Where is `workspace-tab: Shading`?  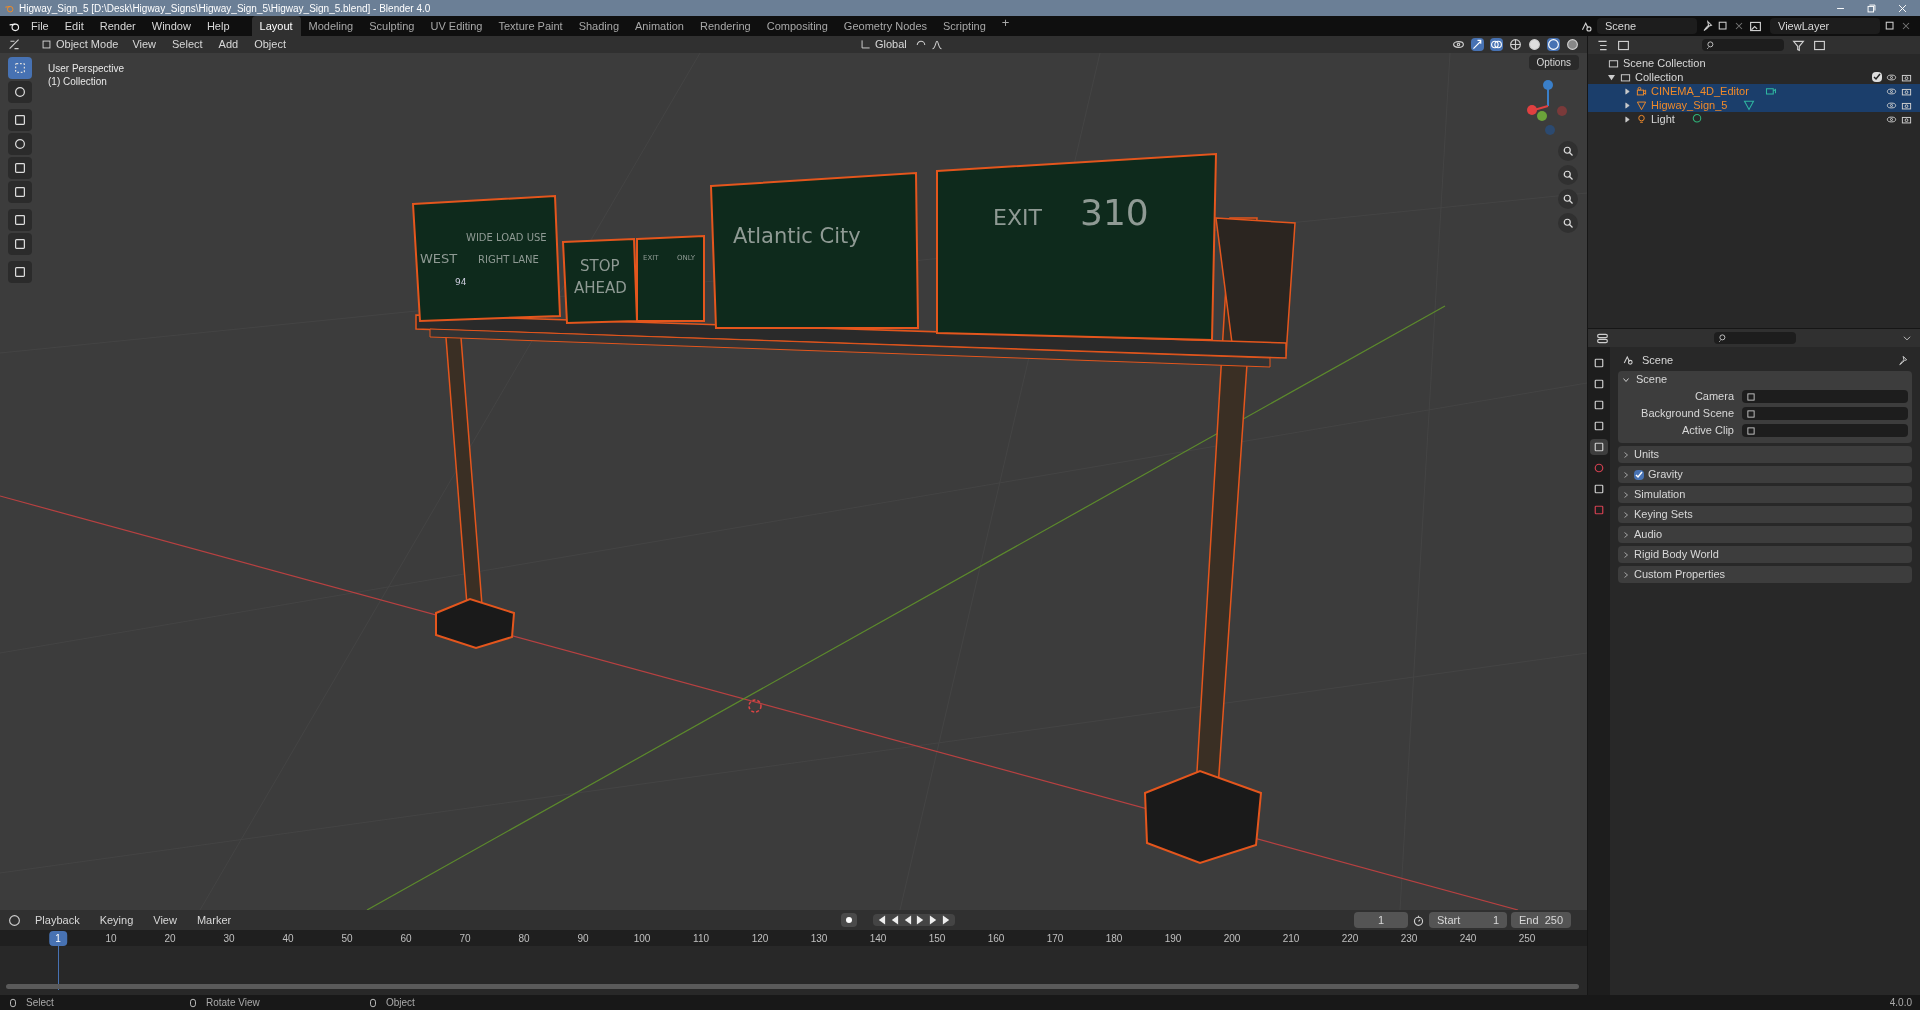
workspace-tab: Shading is located at coordinates (599, 26).